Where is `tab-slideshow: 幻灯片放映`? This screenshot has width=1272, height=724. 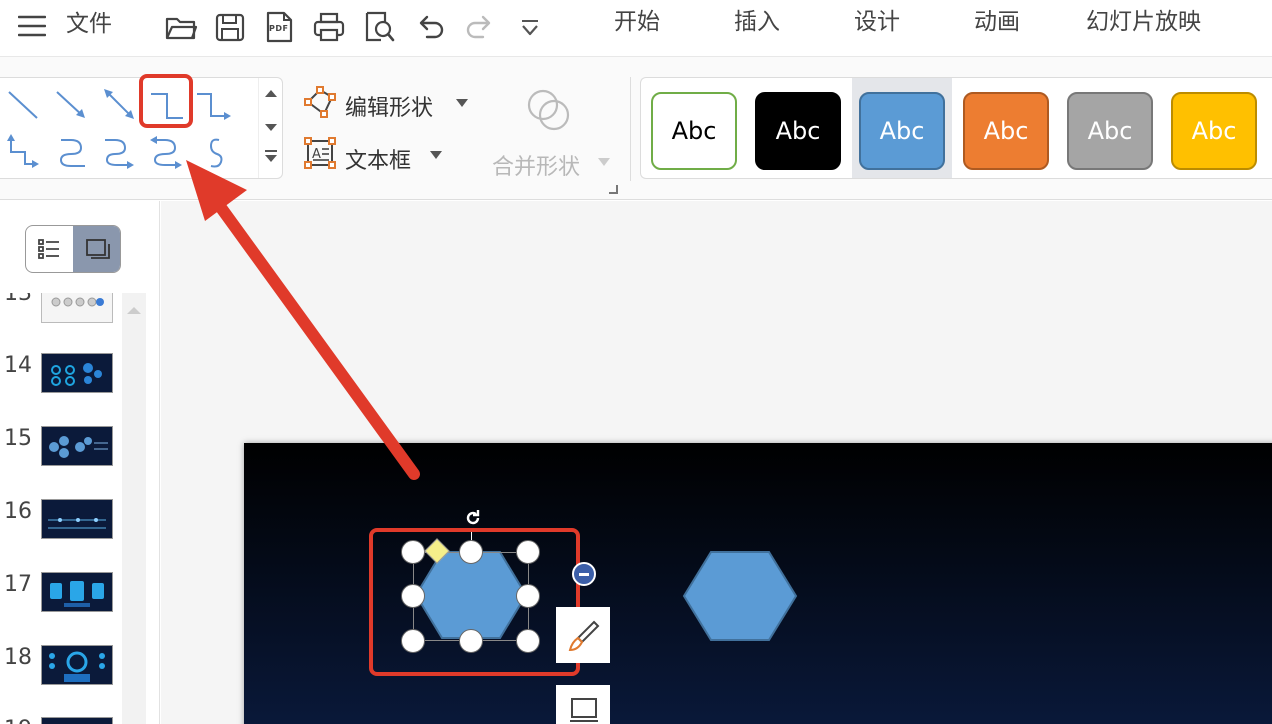 tab-slideshow: 幻灯片放映 is located at coordinates (1143, 22).